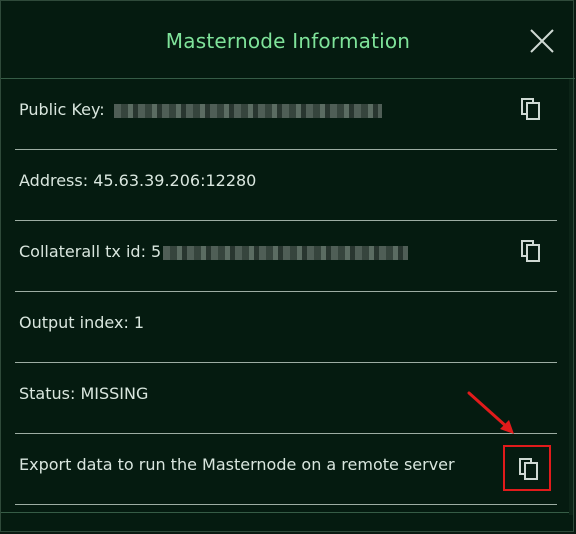 The height and width of the screenshot is (534, 576). I want to click on divider, so click(286, 504).